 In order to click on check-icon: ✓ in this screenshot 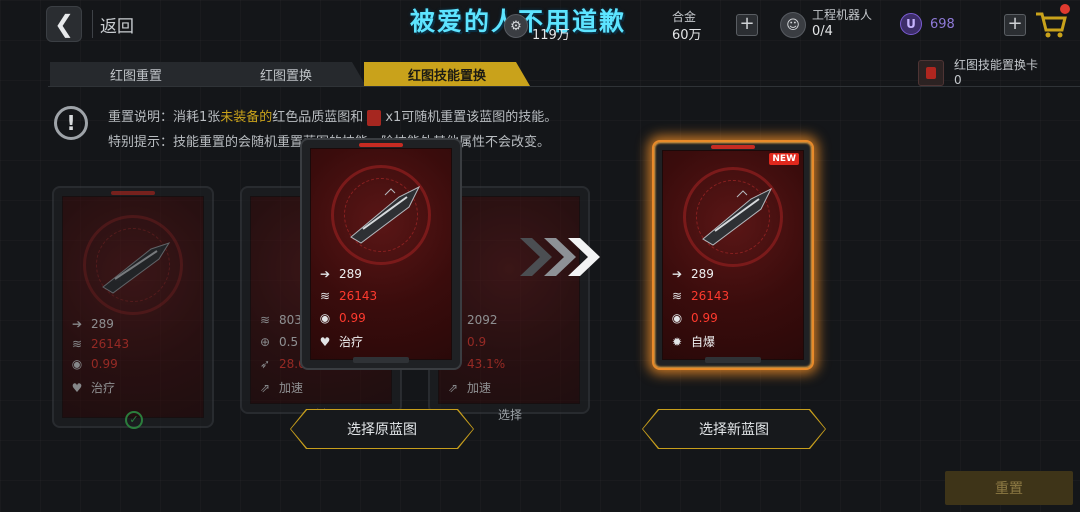, I will do `click(134, 420)`.